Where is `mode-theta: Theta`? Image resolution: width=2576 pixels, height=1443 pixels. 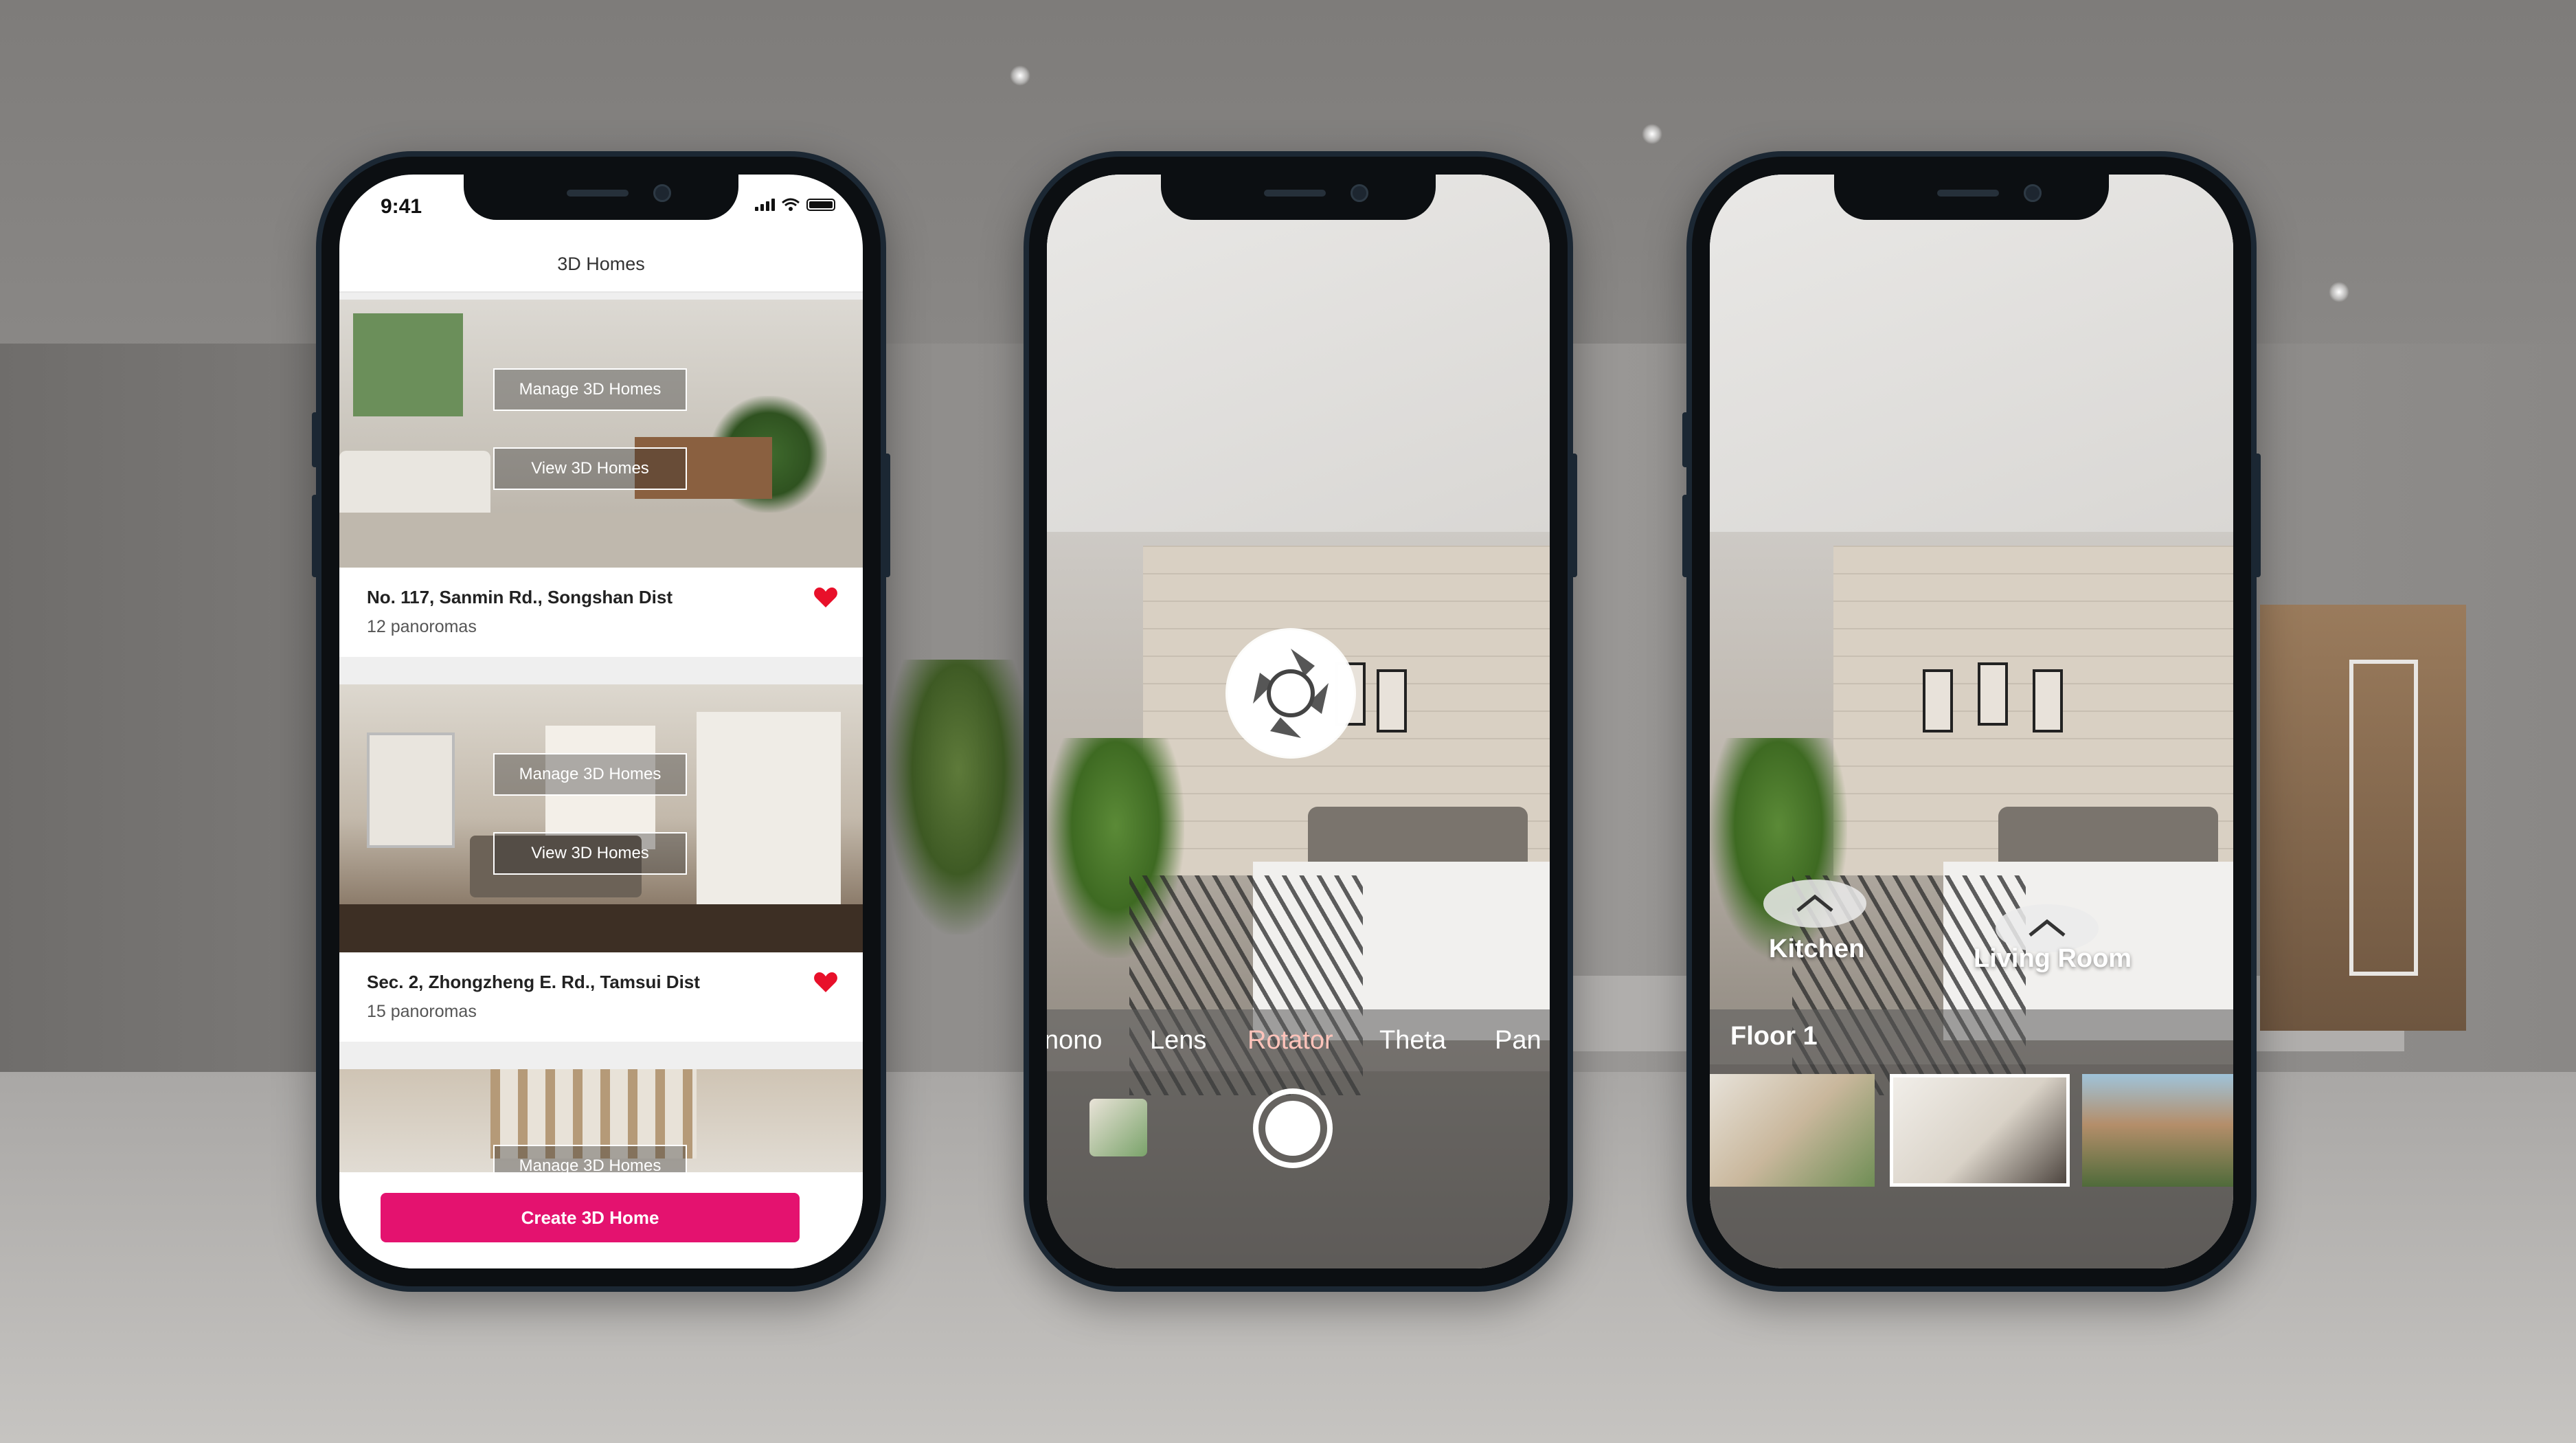 mode-theta: Theta is located at coordinates (1412, 1040).